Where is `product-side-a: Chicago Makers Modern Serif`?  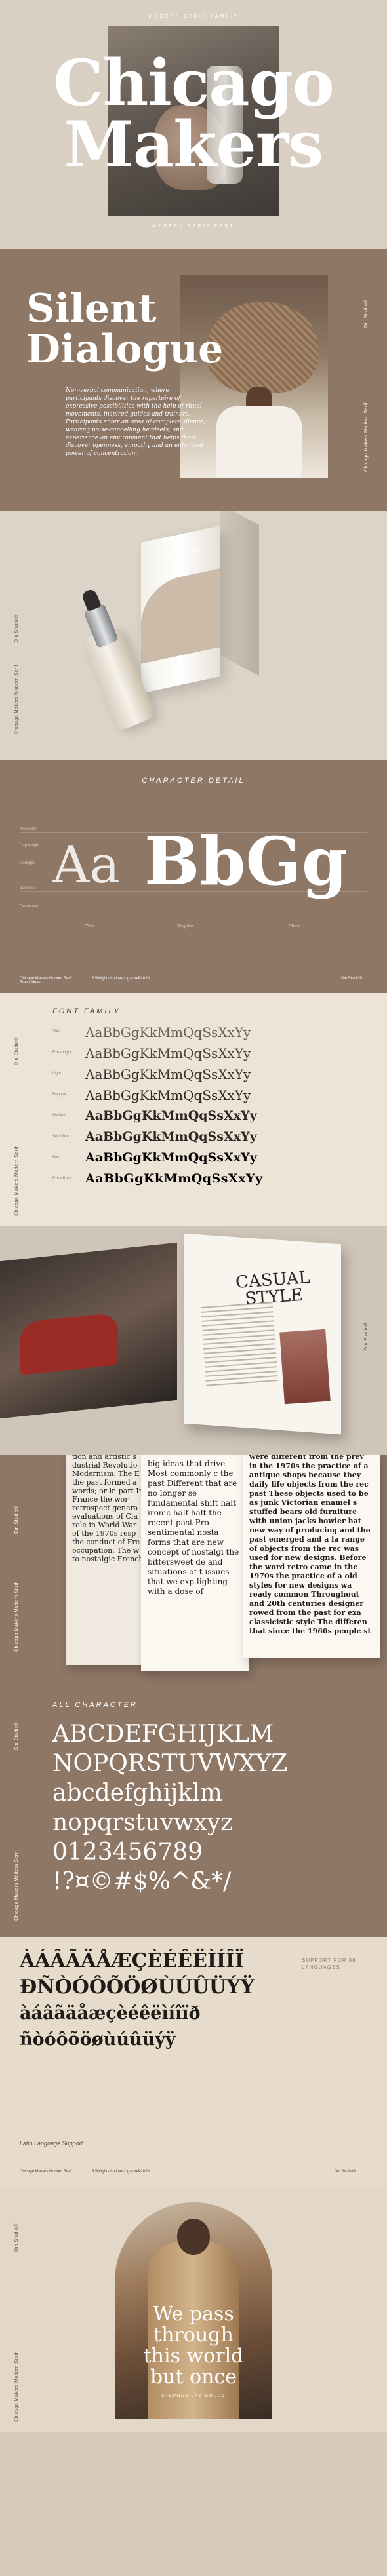 product-side-a: Chicago Makers Modern Serif is located at coordinates (16, 699).